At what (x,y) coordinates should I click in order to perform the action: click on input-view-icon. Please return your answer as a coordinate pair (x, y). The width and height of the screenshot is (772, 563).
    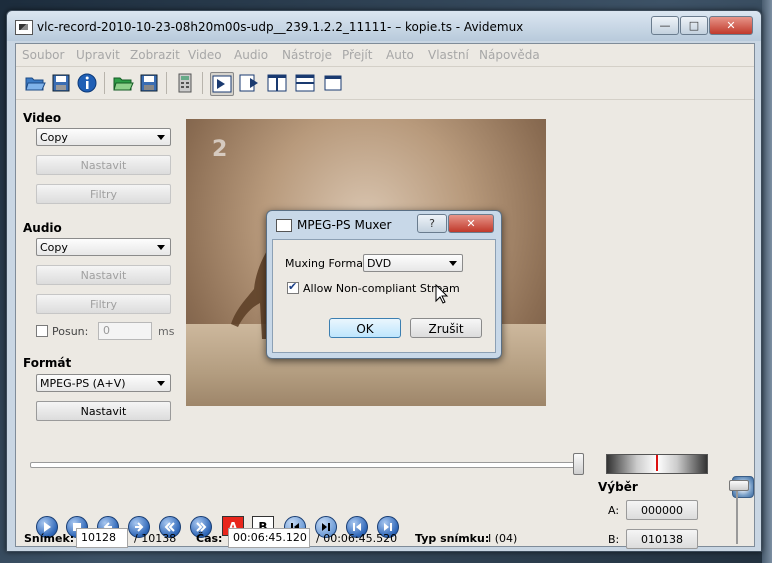
    Looking at the image, I should click on (222, 84).